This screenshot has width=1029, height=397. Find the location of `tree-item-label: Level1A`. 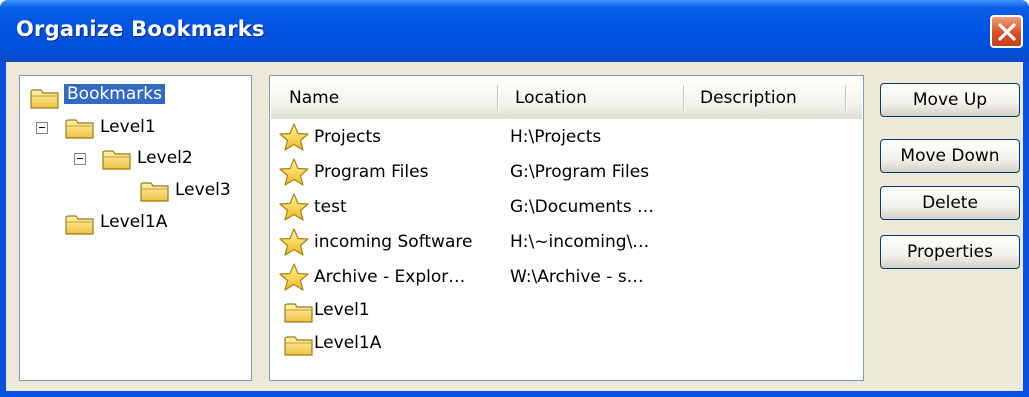

tree-item-label: Level1A is located at coordinates (134, 222).